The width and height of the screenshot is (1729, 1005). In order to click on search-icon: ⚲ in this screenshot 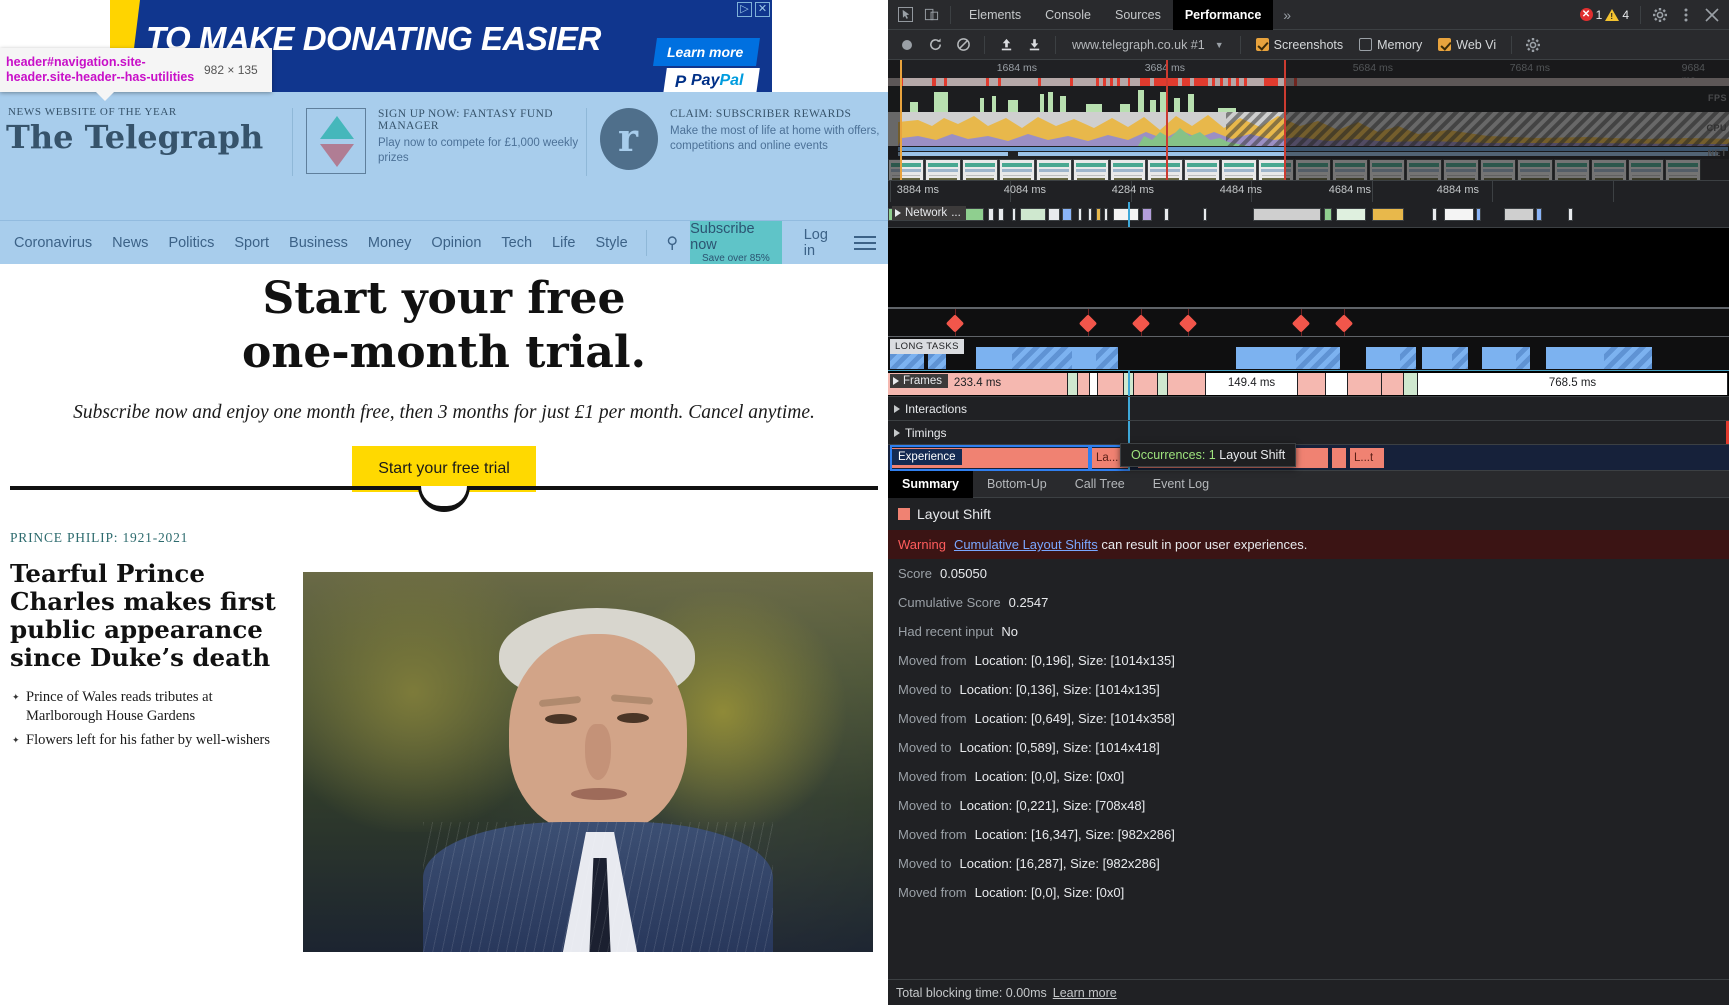, I will do `click(672, 243)`.